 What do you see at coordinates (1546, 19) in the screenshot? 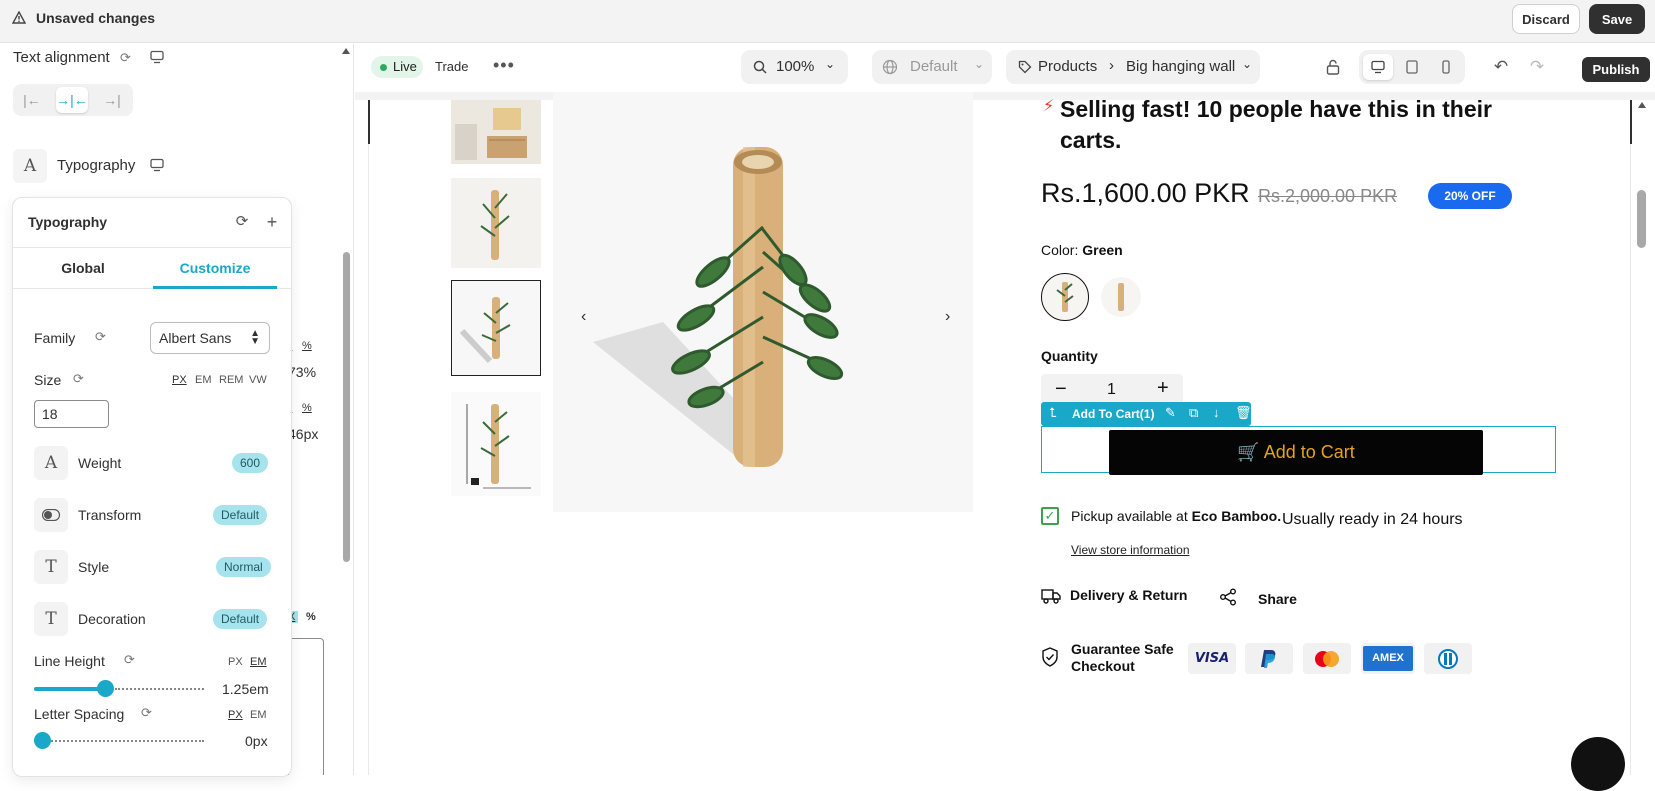
I see `discard-button: Discard` at bounding box center [1546, 19].